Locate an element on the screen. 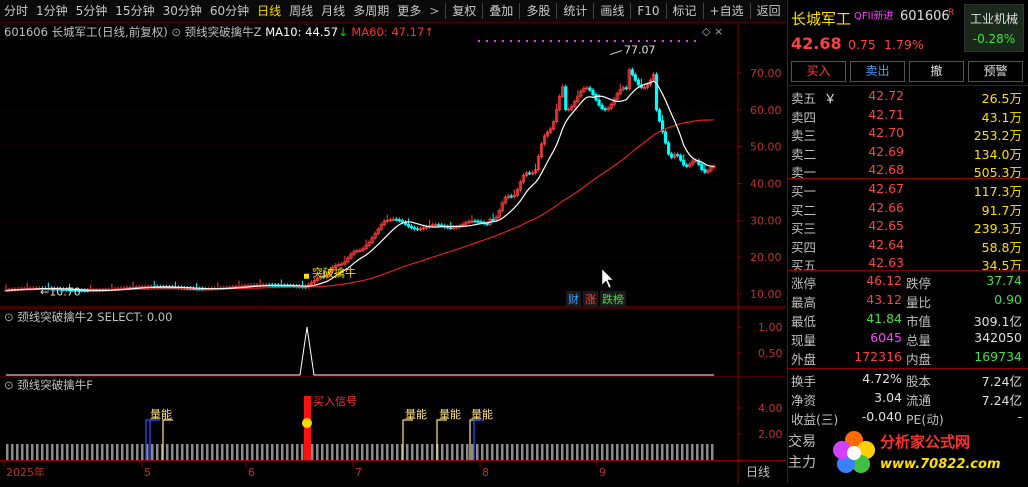 The height and width of the screenshot is (487, 1028). date-label: 7 is located at coordinates (358, 472).